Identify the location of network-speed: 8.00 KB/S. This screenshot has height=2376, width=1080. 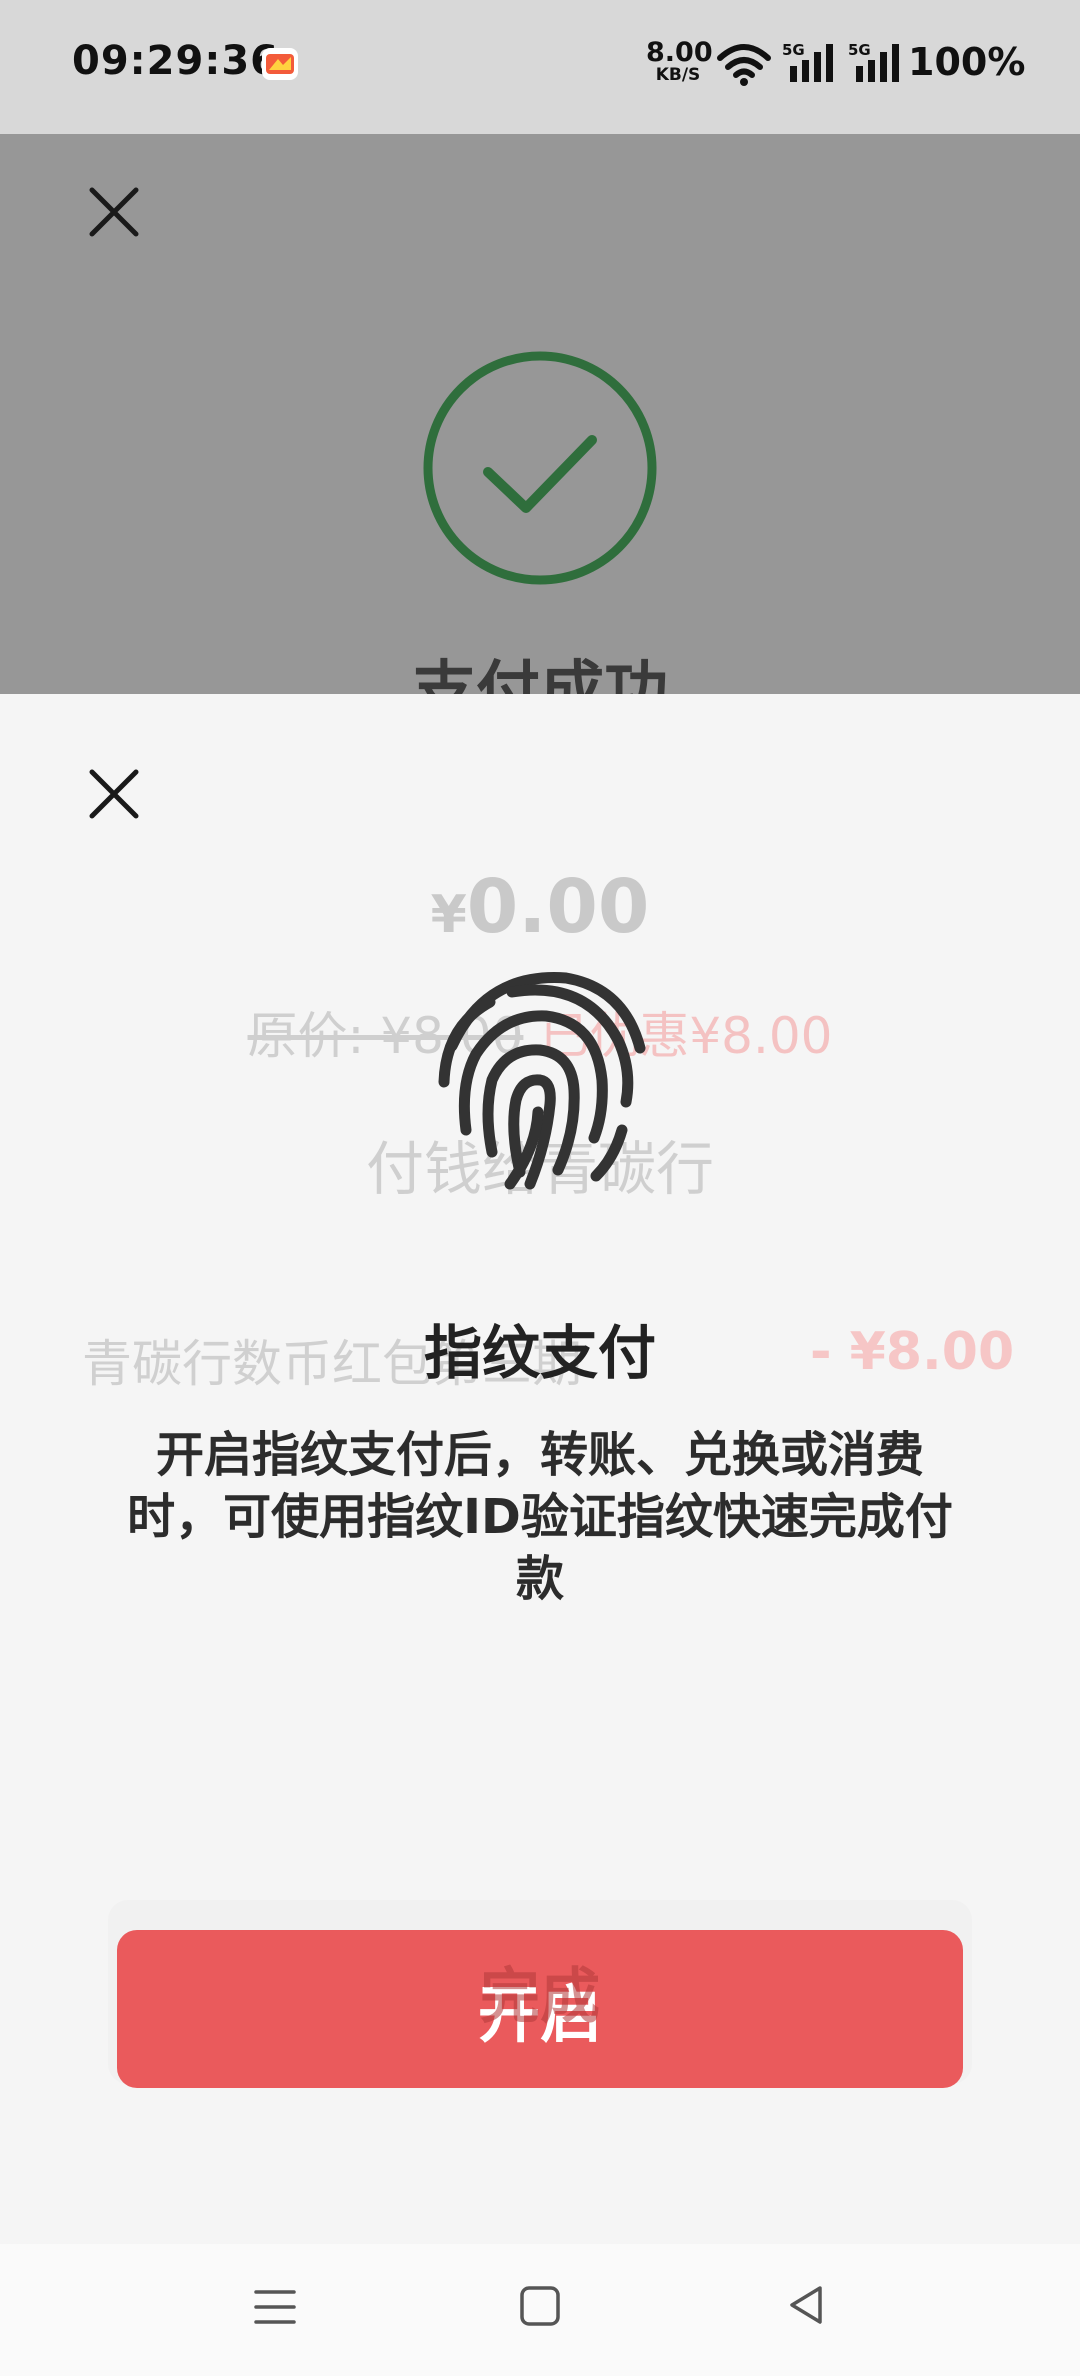
(679, 61).